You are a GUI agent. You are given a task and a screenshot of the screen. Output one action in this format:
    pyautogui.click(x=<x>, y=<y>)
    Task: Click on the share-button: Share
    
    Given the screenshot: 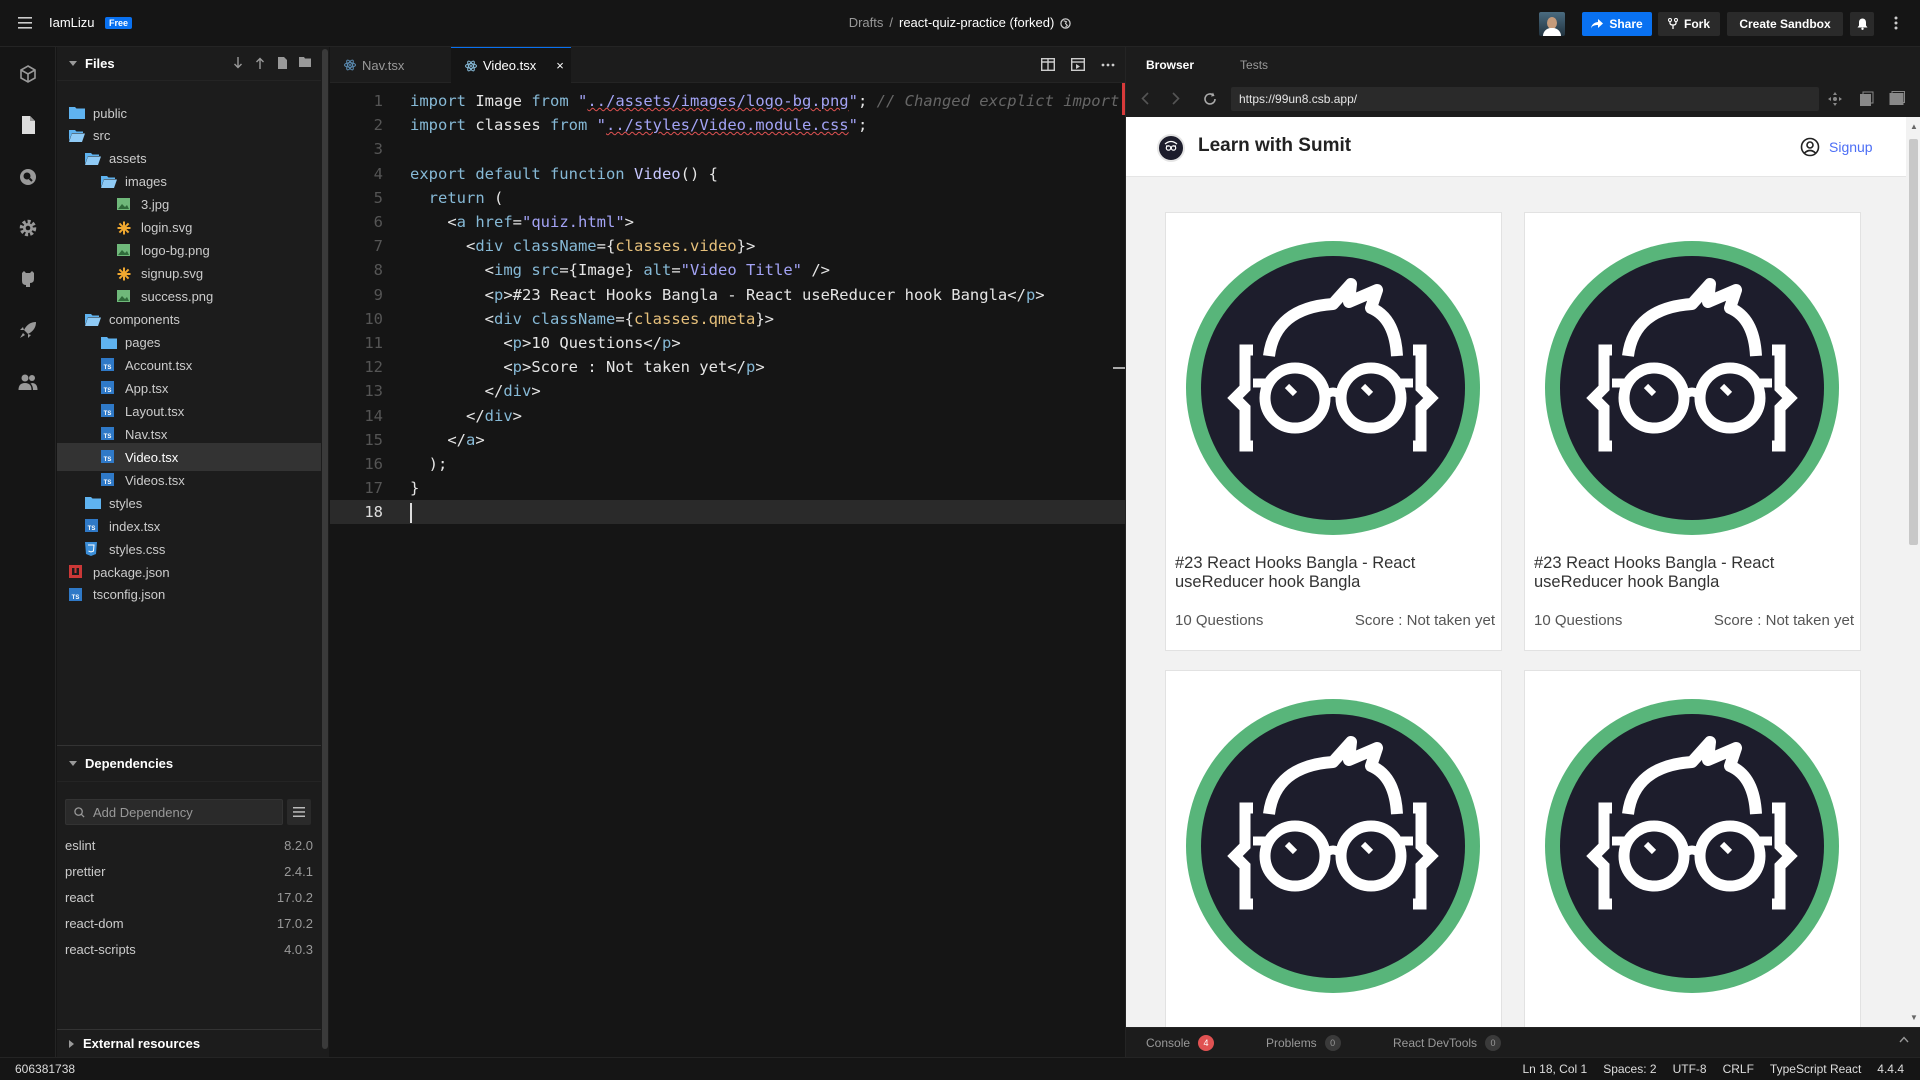 What is the action you would take?
    pyautogui.click(x=1617, y=24)
    